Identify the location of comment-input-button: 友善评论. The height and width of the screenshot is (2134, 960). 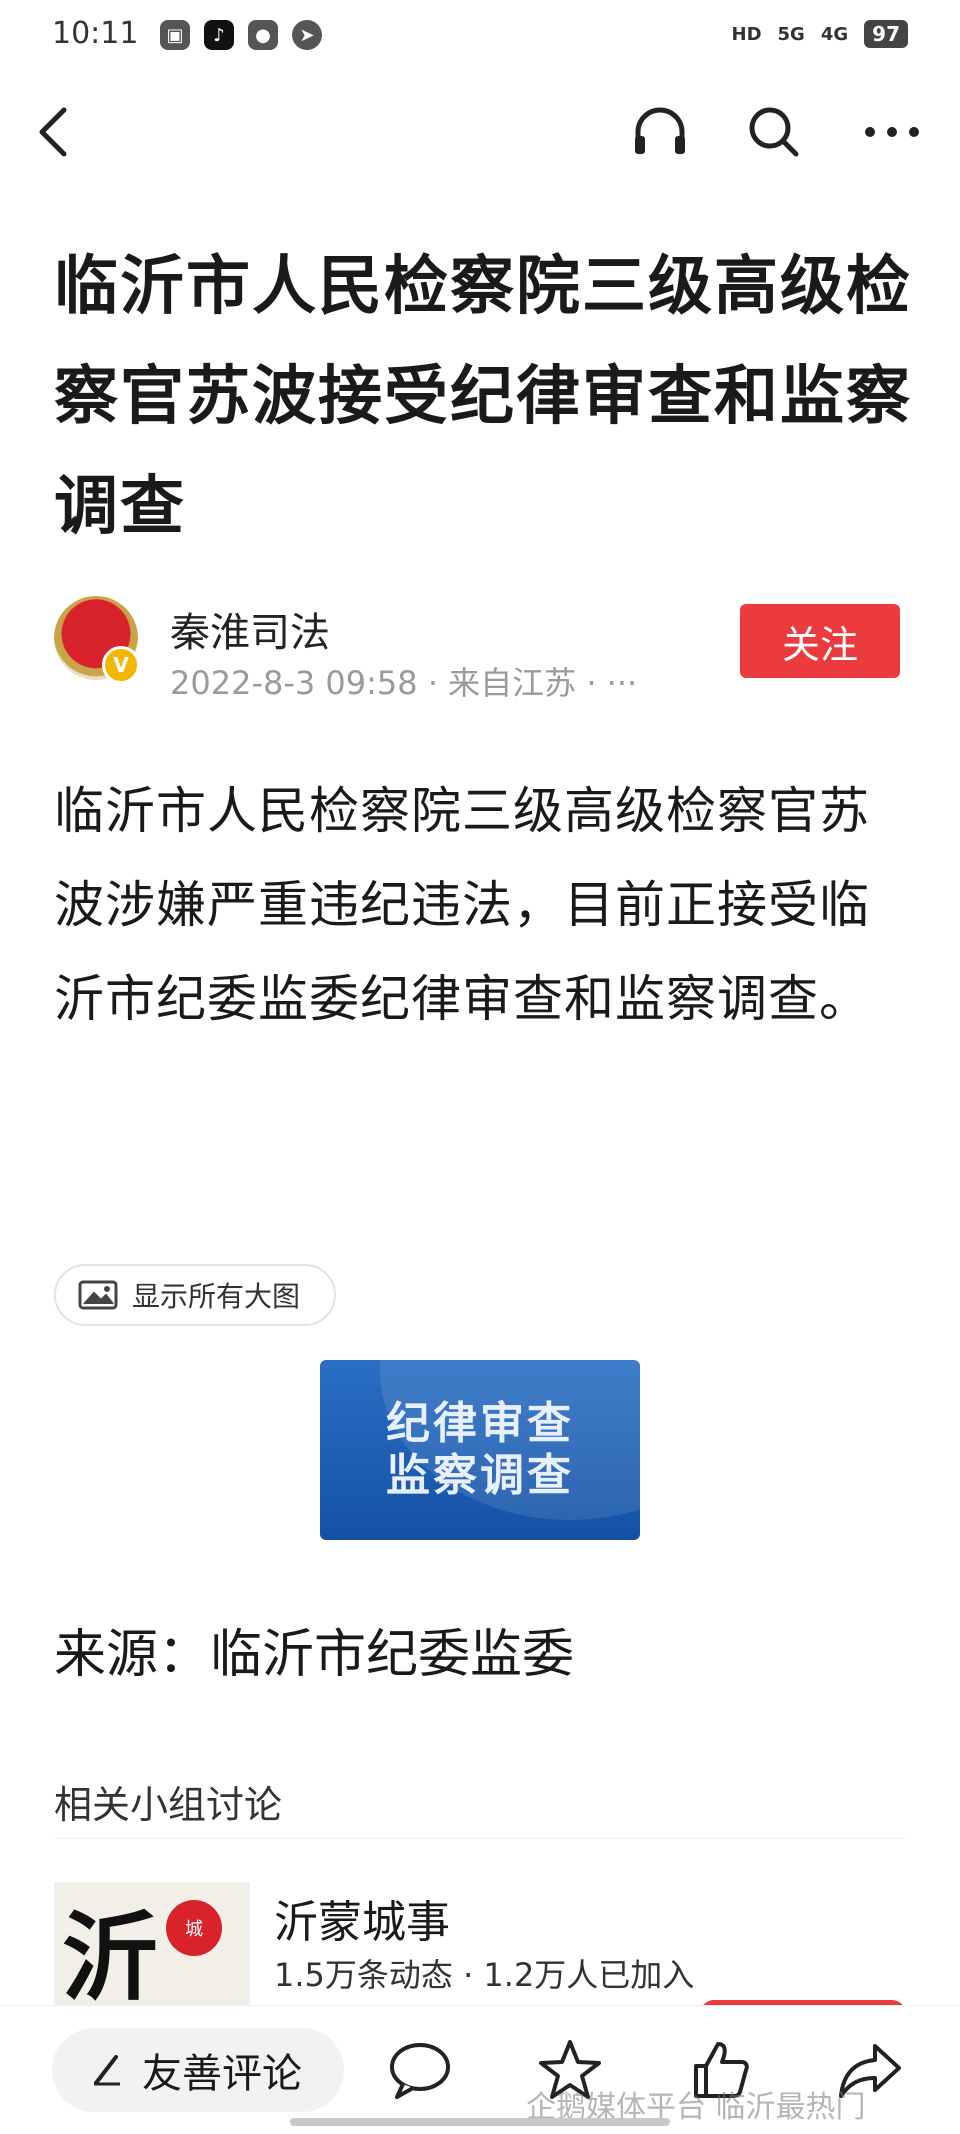
(198, 2070).